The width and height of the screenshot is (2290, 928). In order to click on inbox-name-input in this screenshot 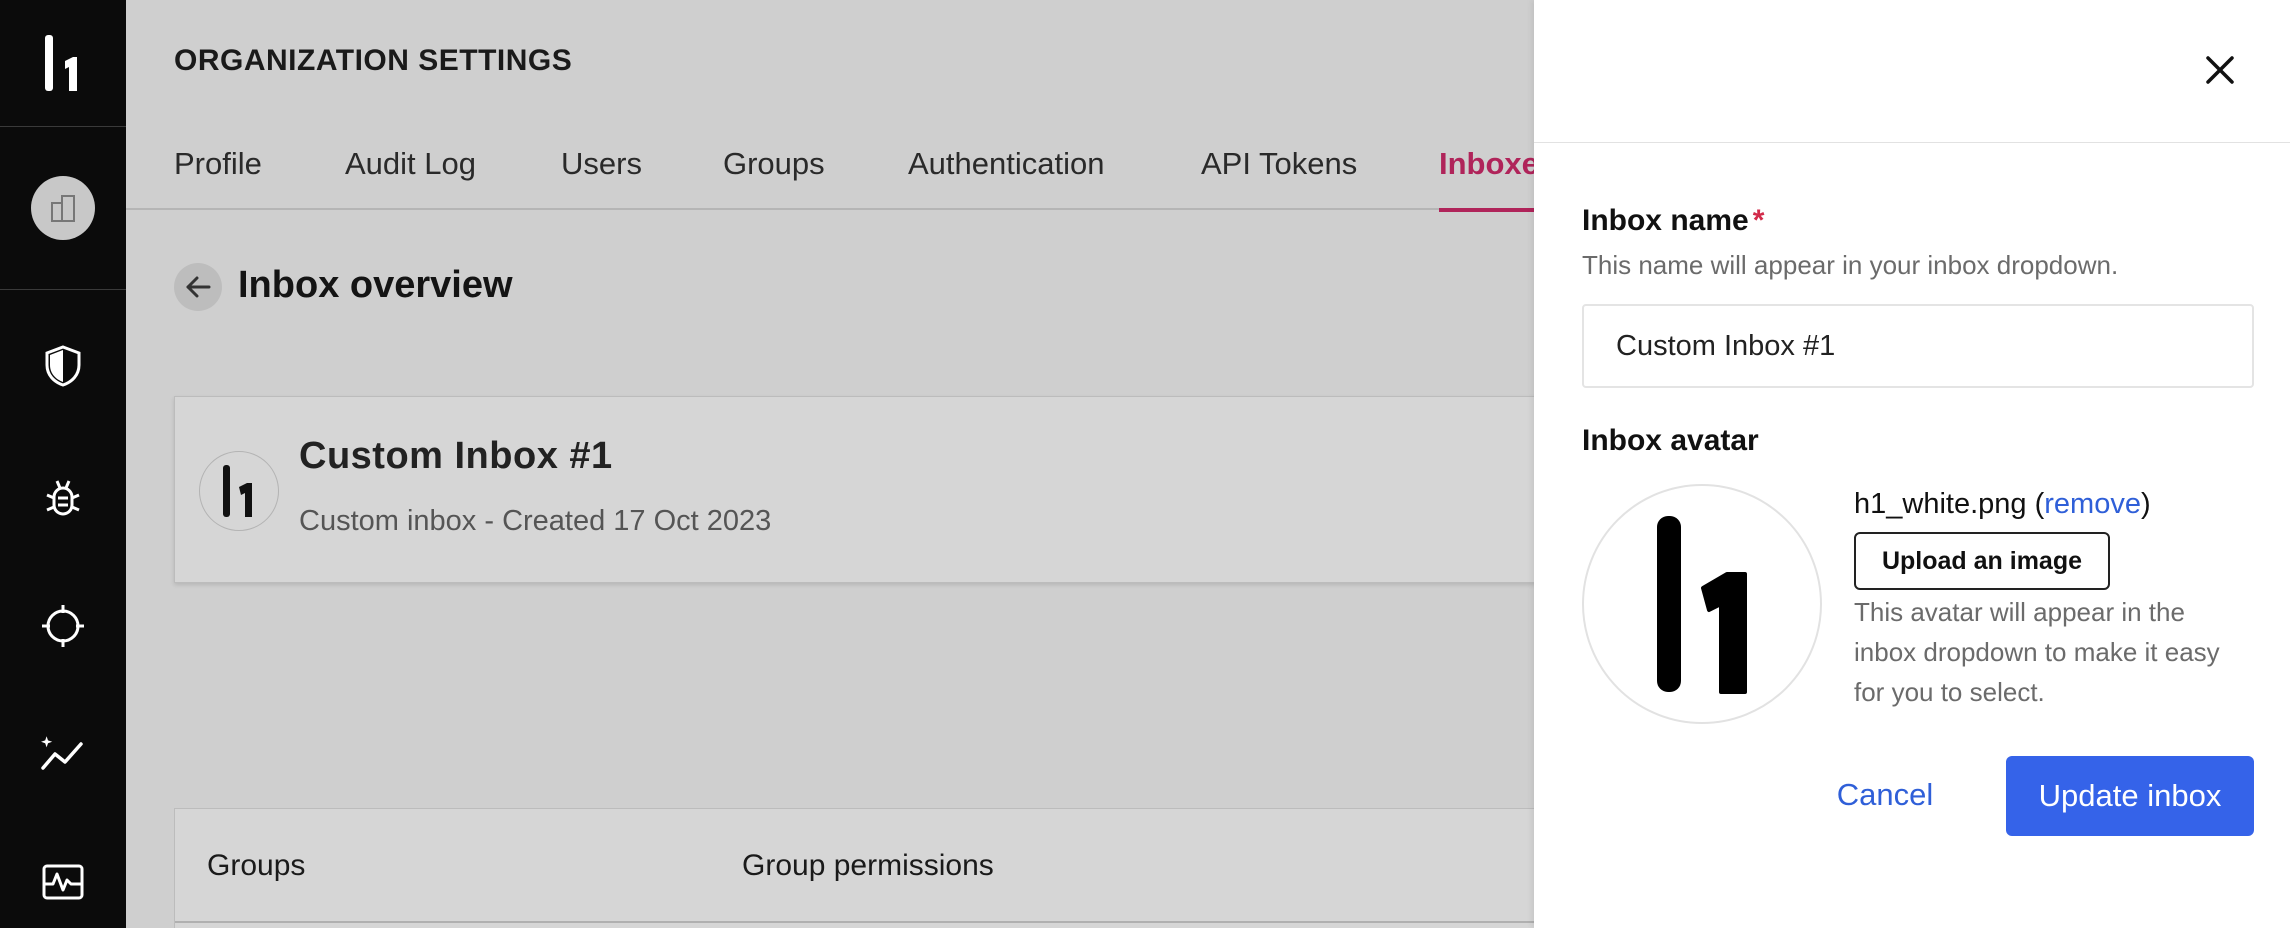, I will do `click(1918, 346)`.